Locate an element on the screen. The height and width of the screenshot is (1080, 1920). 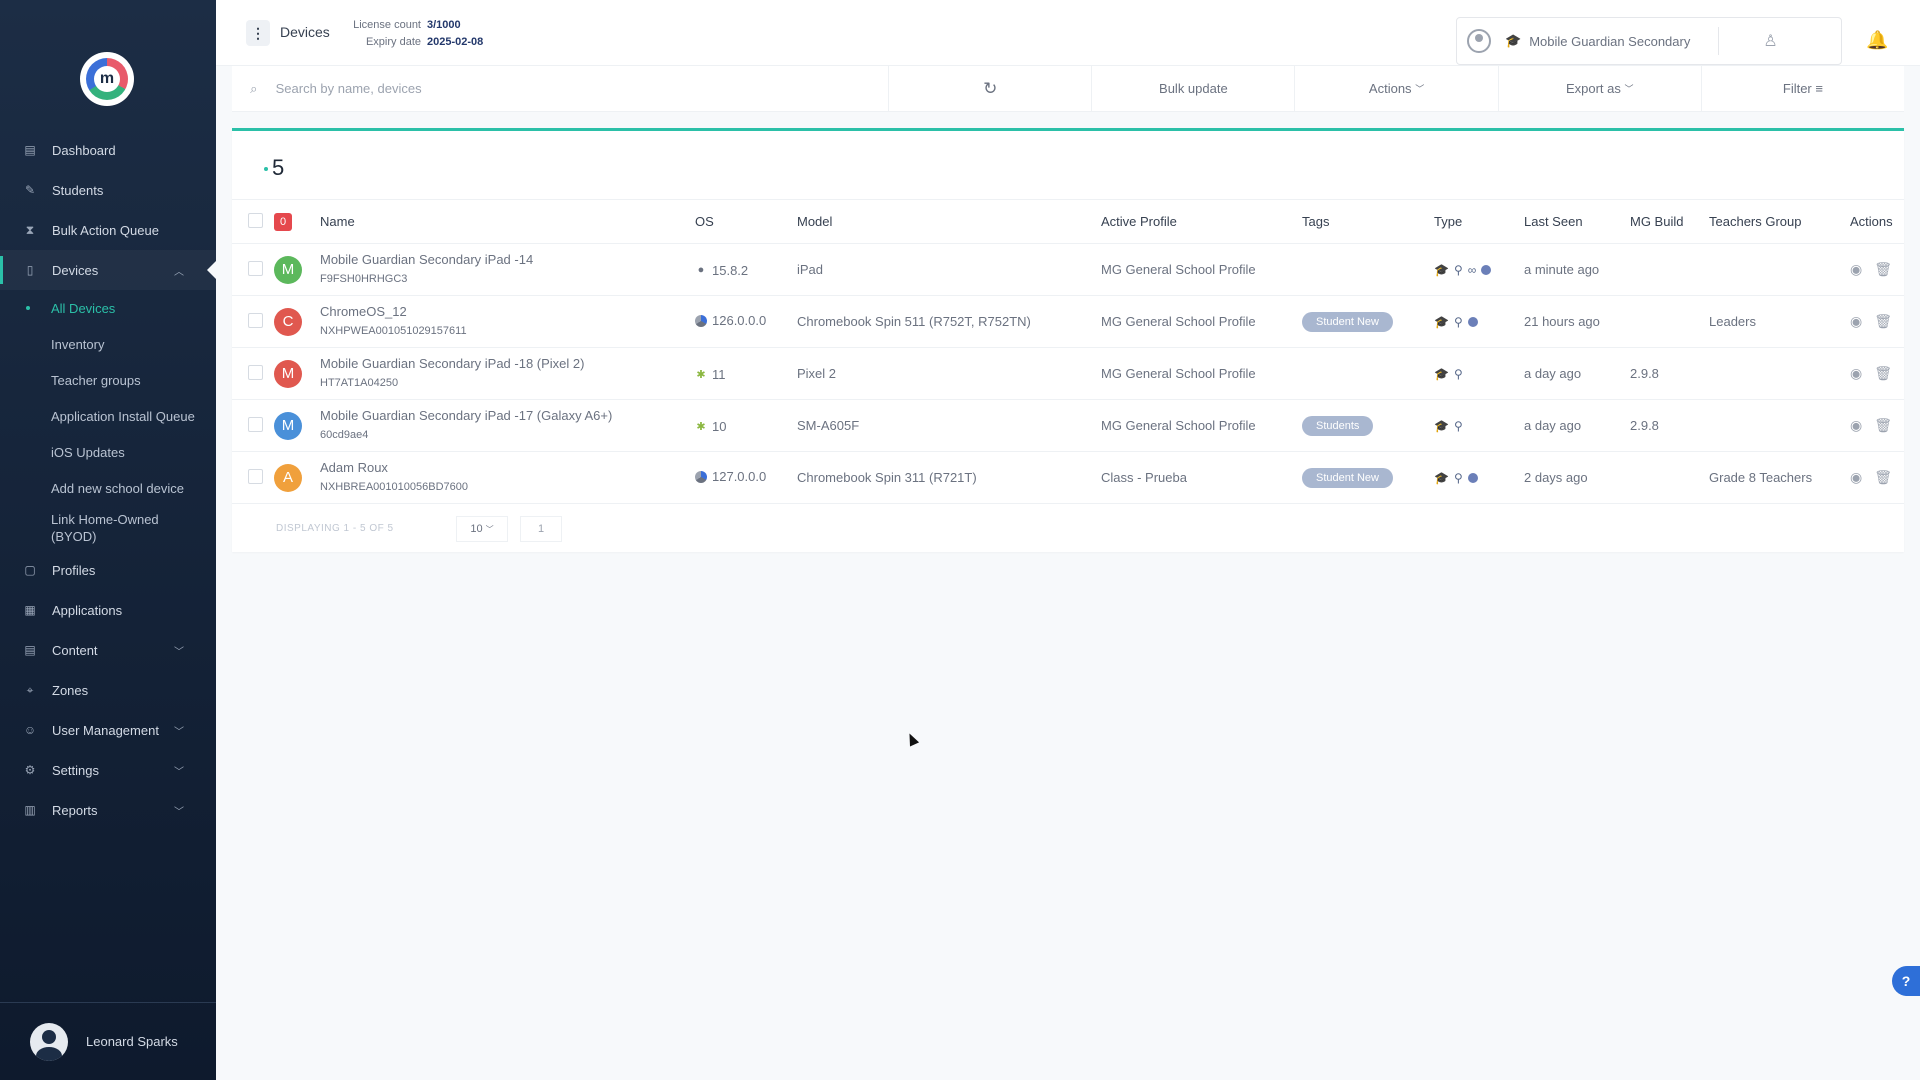
sidebar-item-zones: ⌖ Zones is located at coordinates (108, 690).